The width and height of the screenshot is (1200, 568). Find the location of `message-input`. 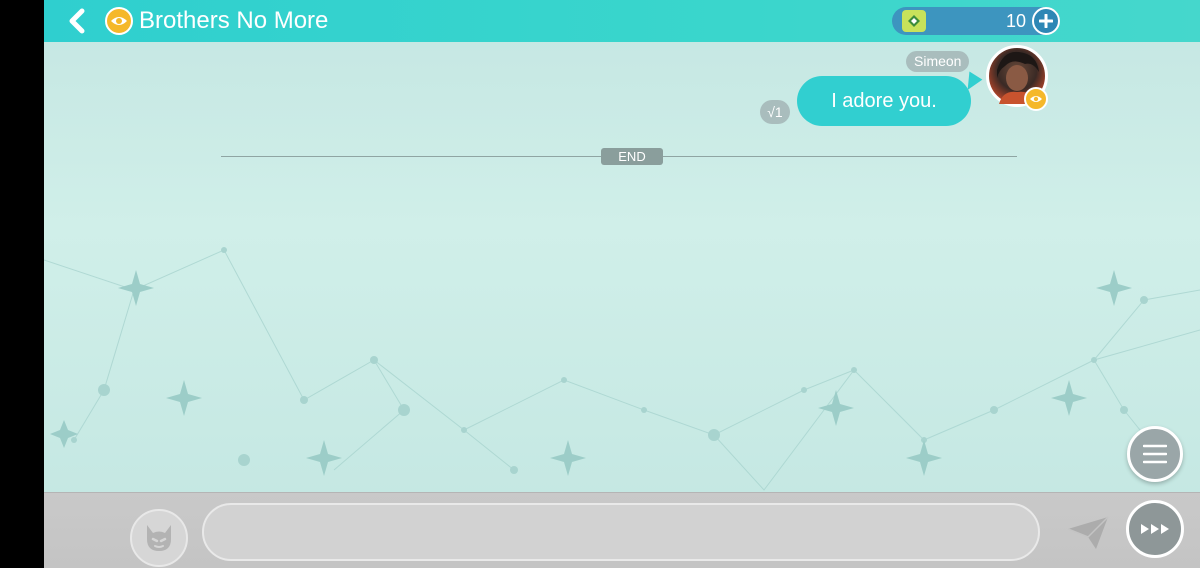

message-input is located at coordinates (621, 532).